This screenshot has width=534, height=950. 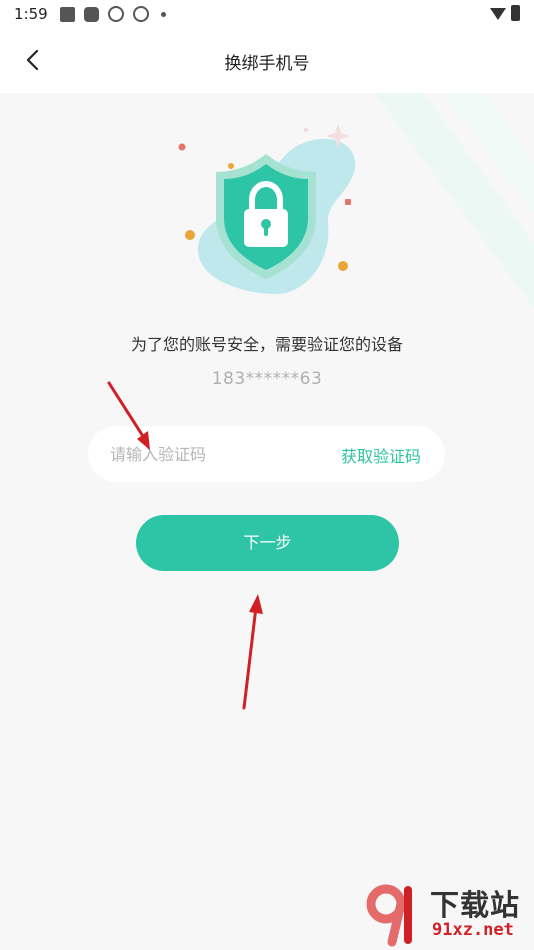 What do you see at coordinates (475, 905) in the screenshot?
I see `watermark-title: 下载站` at bounding box center [475, 905].